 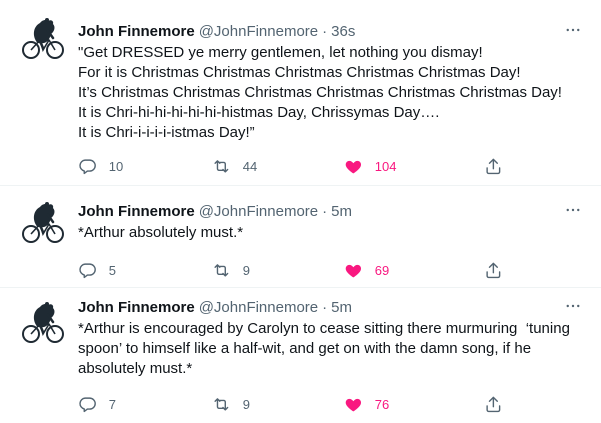 What do you see at coordinates (234, 166) in the screenshot?
I see `retweet-button: 44` at bounding box center [234, 166].